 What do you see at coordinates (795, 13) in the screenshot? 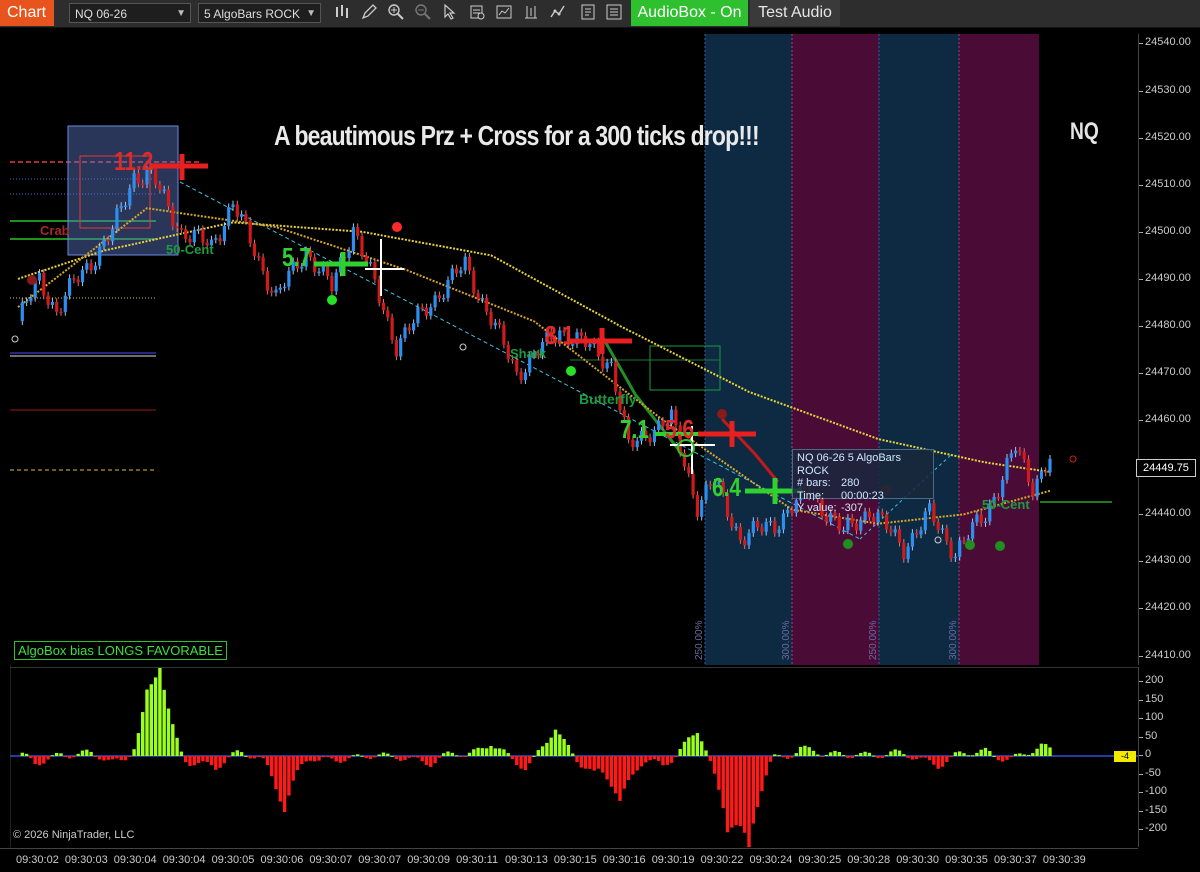
I see `test-audio-button: Test Audio` at bounding box center [795, 13].